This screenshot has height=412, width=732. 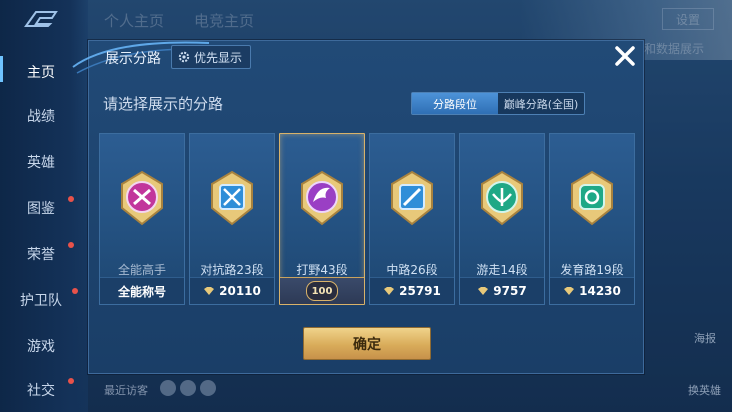 I want to click on lane-card-name: 中路26段, so click(x=412, y=270).